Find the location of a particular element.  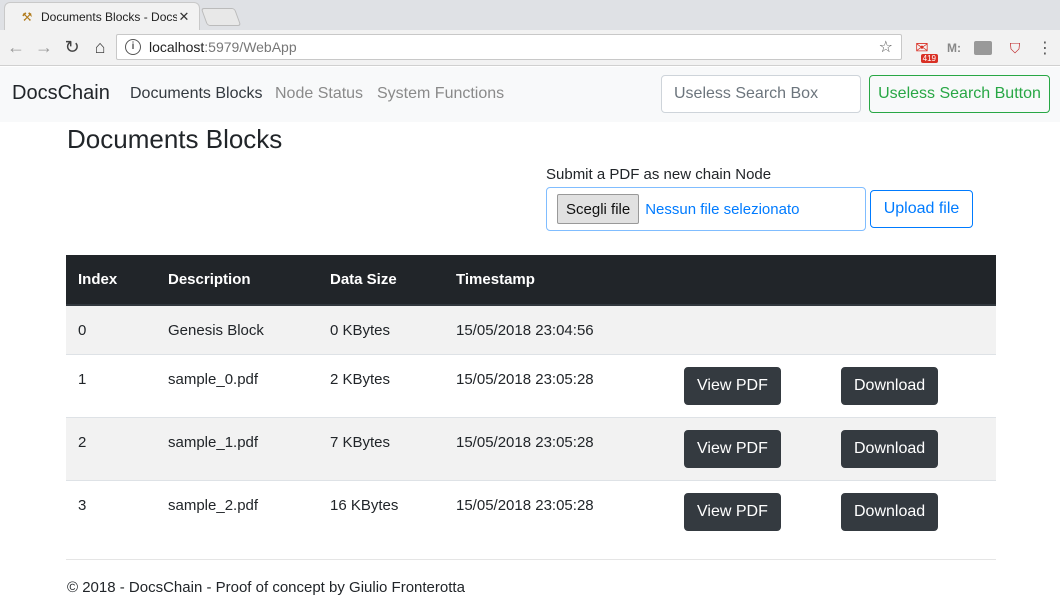

site-info-icon: i is located at coordinates (133, 47).